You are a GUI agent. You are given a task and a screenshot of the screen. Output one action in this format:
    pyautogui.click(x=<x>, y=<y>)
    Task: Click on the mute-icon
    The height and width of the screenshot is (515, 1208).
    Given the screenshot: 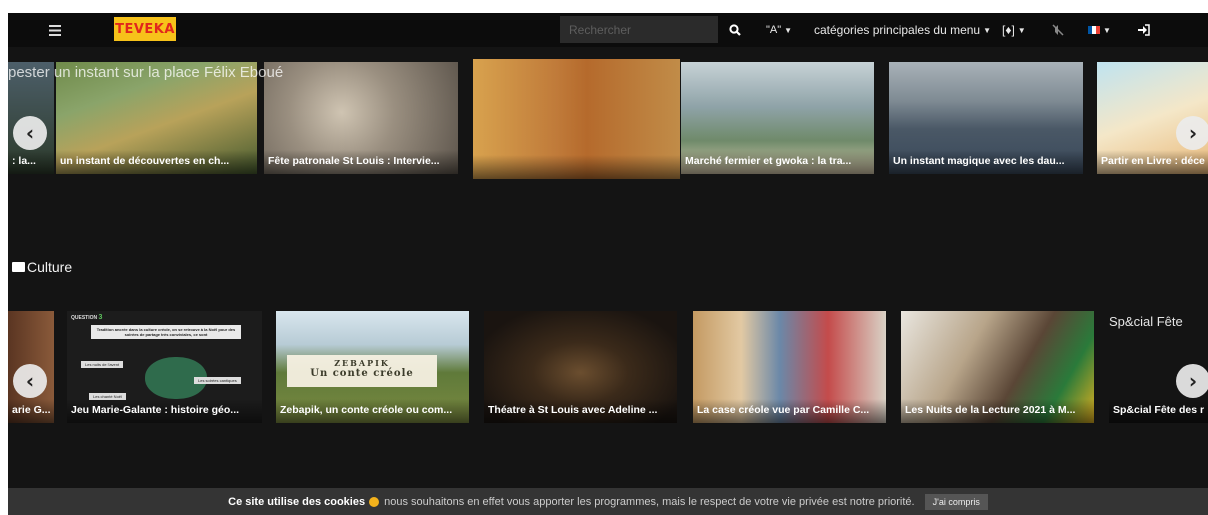 What is the action you would take?
    pyautogui.click(x=1058, y=30)
    